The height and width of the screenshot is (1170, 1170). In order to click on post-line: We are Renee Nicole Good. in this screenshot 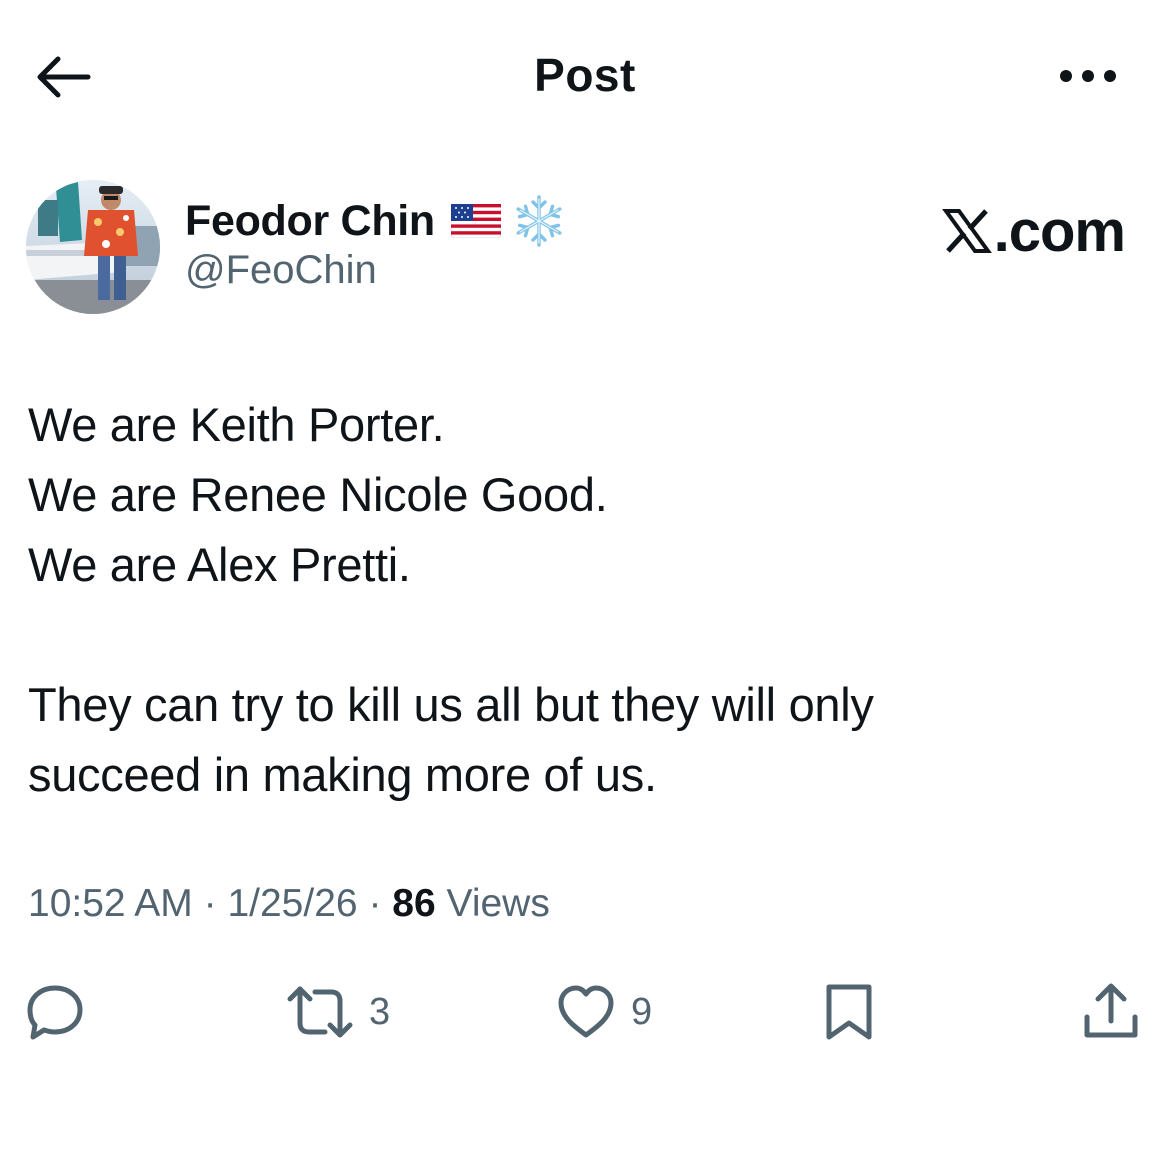, I will do `click(318, 494)`.